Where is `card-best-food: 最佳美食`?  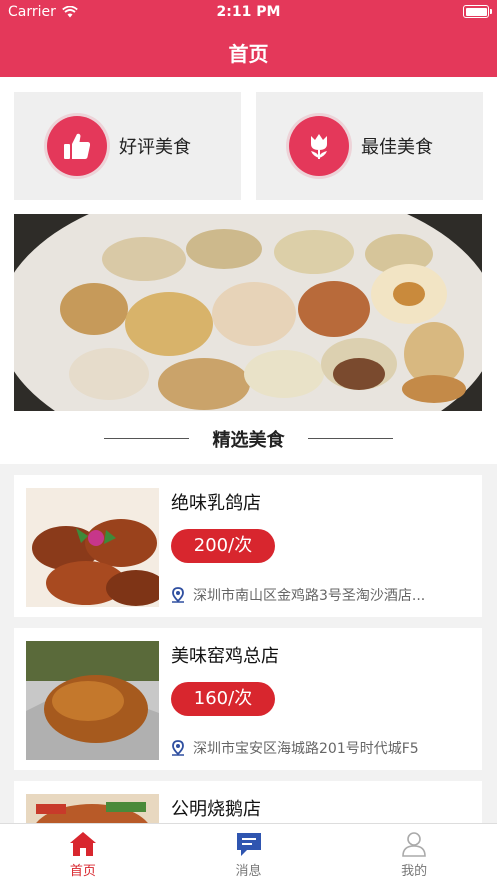 card-best-food: 最佳美食 is located at coordinates (369, 146).